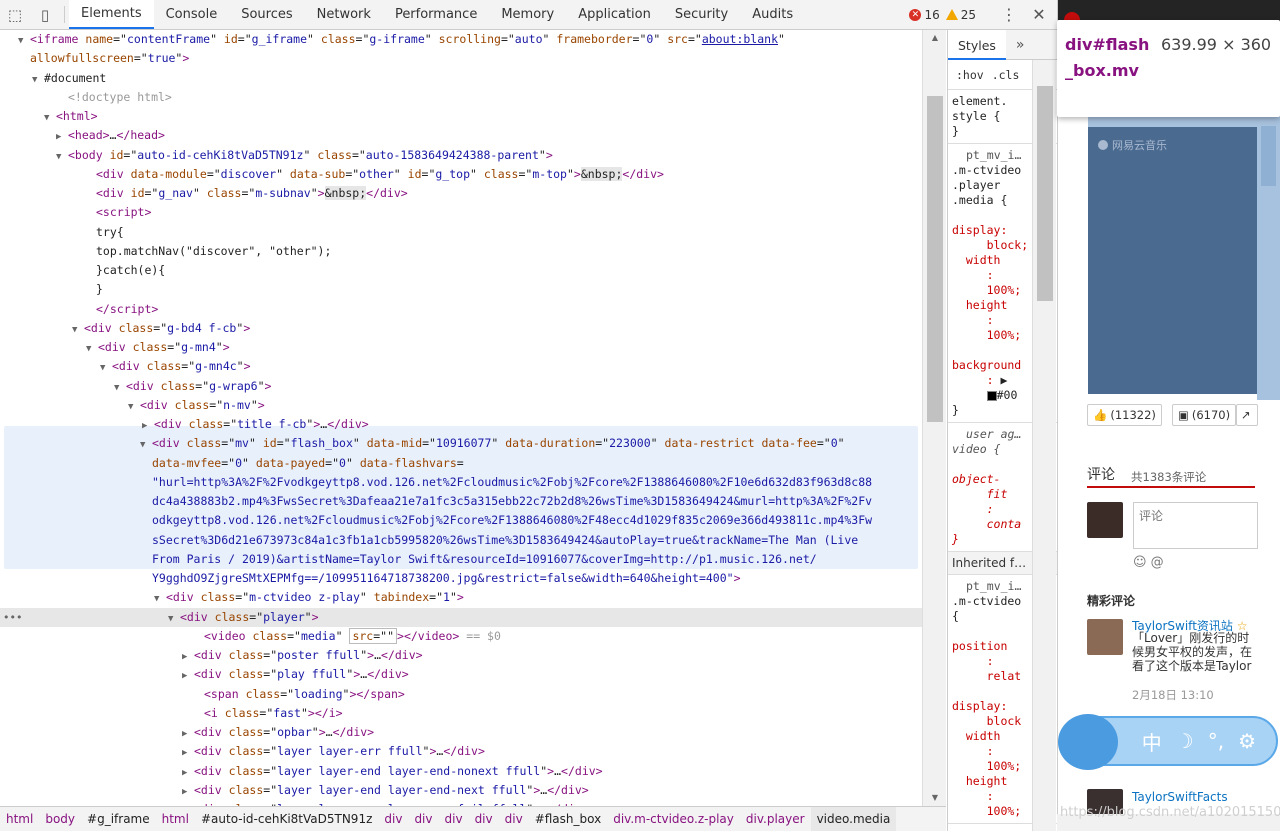 The width and height of the screenshot is (1280, 831). What do you see at coordinates (991, 395) in the screenshot?
I see `color-swatch` at bounding box center [991, 395].